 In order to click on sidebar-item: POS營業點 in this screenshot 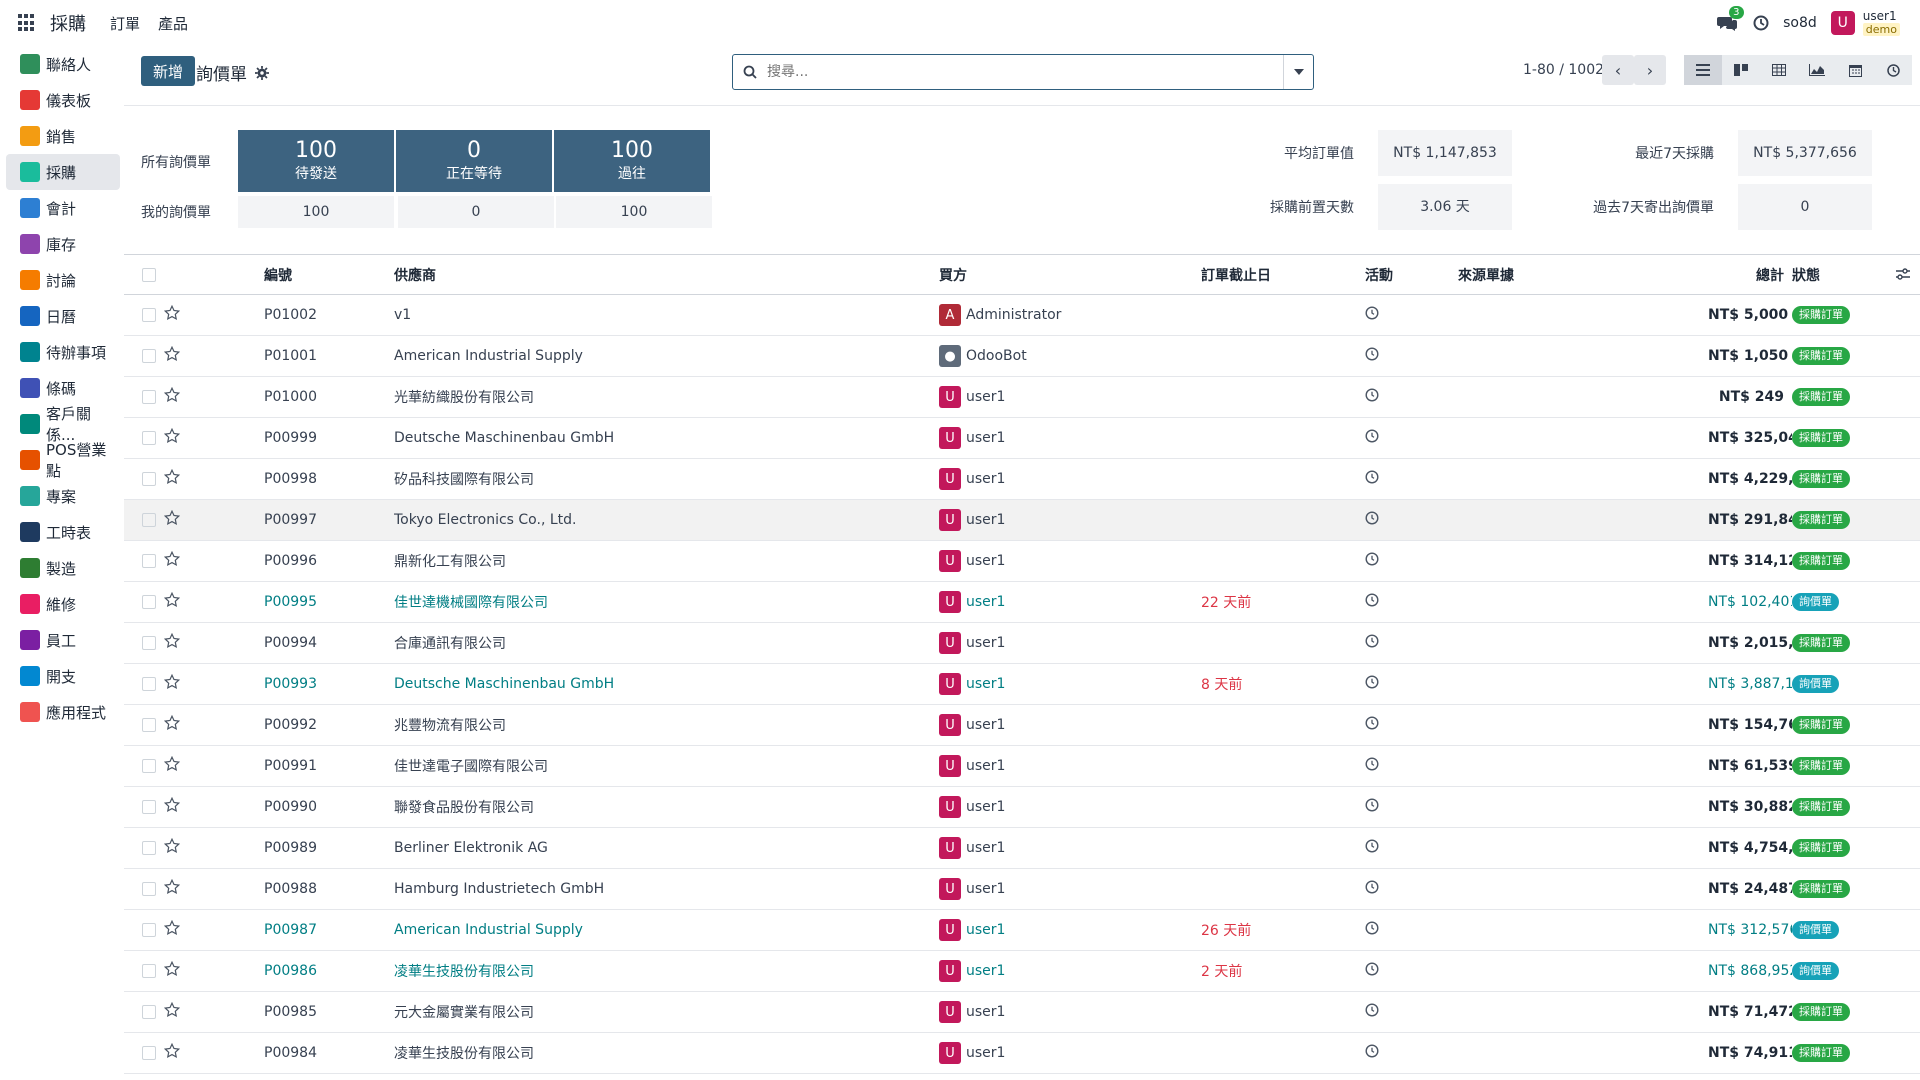, I will do `click(63, 460)`.